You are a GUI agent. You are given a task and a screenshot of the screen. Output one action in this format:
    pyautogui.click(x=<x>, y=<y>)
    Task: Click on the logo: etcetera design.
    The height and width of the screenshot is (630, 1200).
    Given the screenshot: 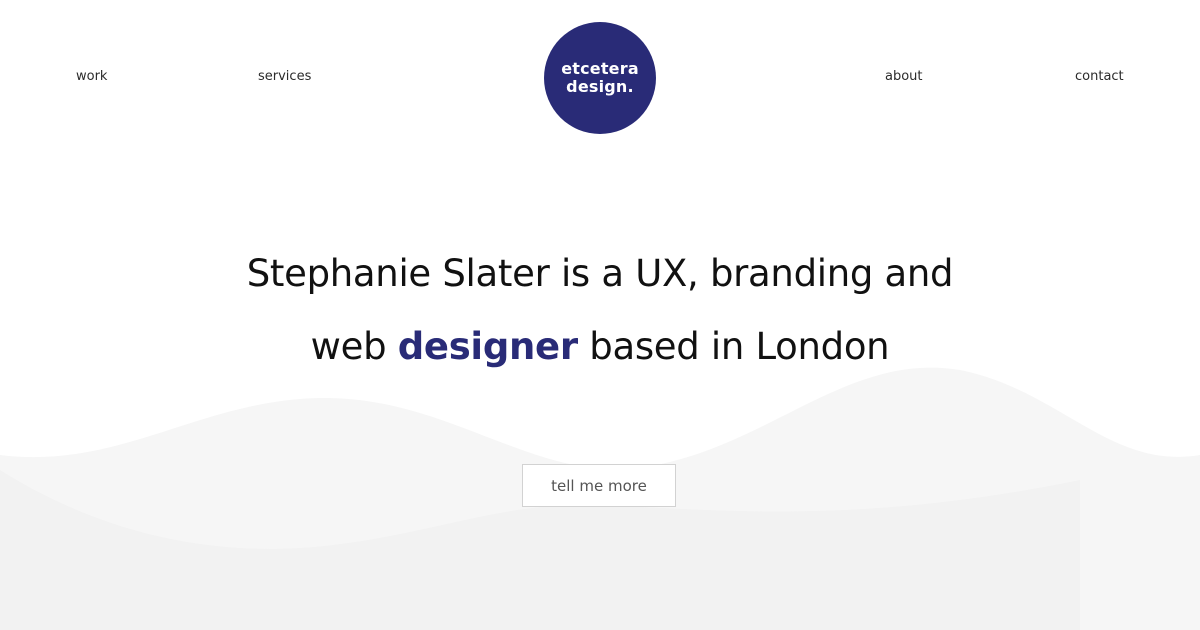 What is the action you would take?
    pyautogui.click(x=600, y=78)
    